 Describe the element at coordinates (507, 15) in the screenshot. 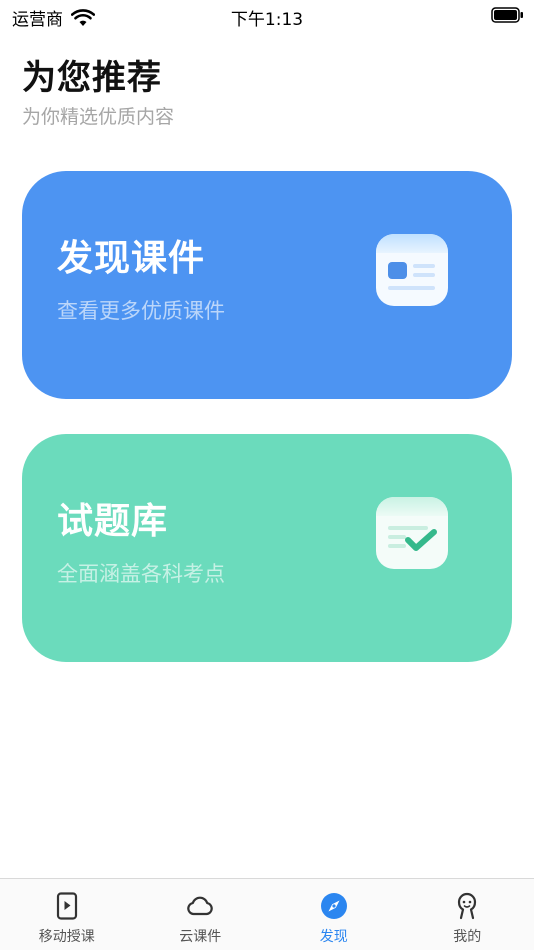

I see `battery-icon` at that location.